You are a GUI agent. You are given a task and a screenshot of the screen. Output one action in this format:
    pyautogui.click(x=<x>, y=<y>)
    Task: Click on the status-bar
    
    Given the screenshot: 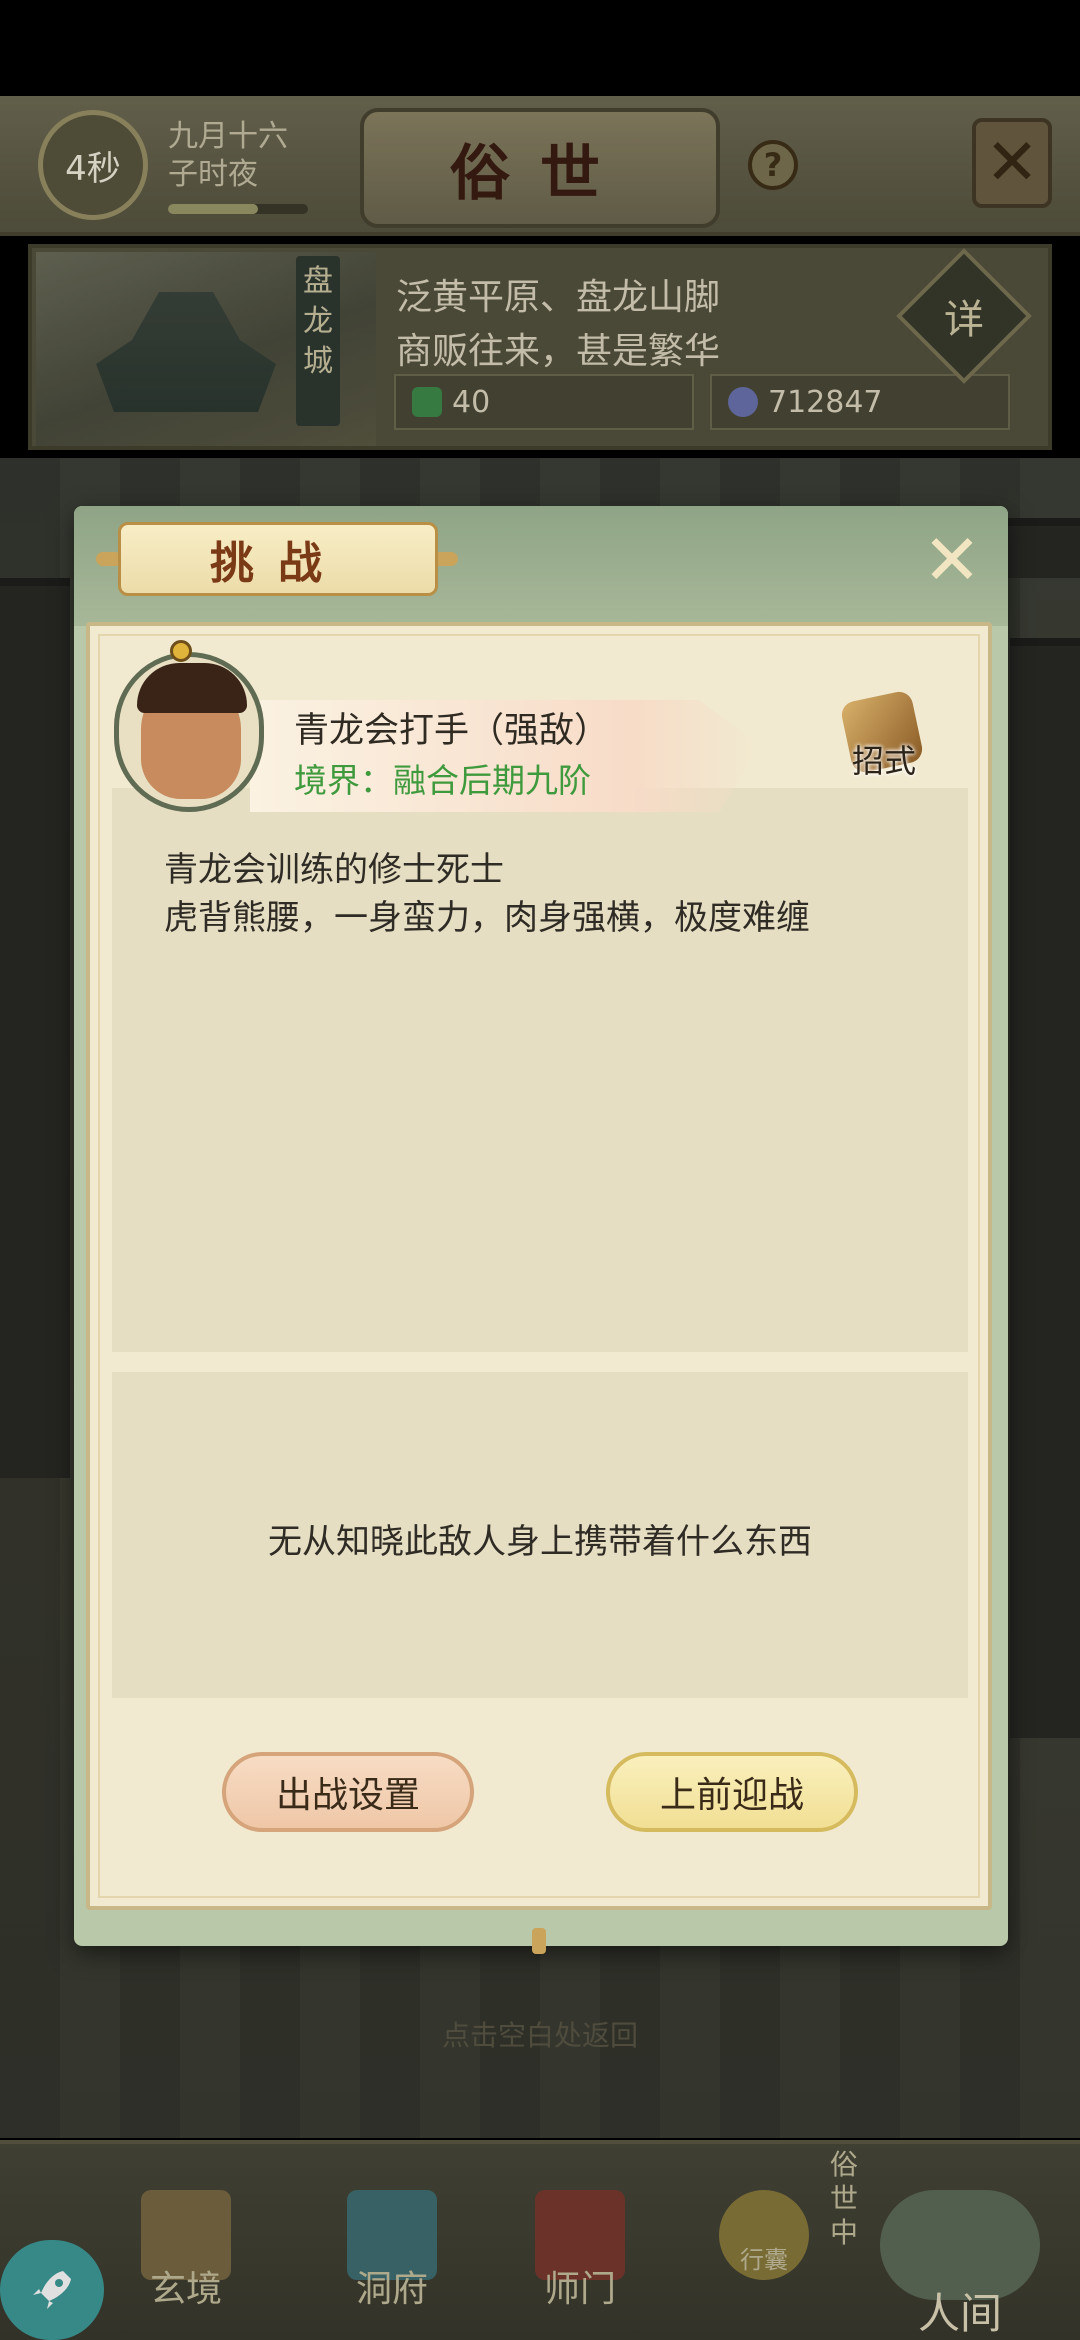 What is the action you would take?
    pyautogui.click(x=540, y=48)
    